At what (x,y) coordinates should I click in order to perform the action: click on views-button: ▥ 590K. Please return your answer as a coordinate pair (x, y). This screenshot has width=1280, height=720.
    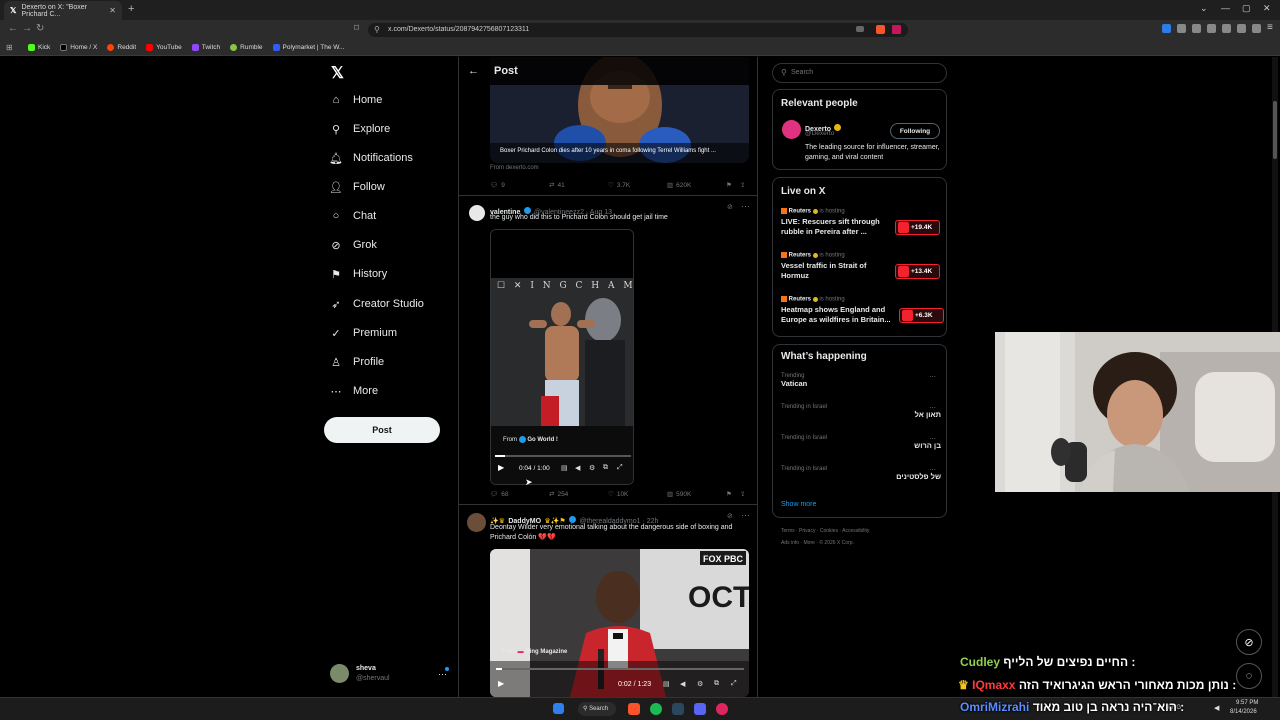
    Looking at the image, I should click on (679, 494).